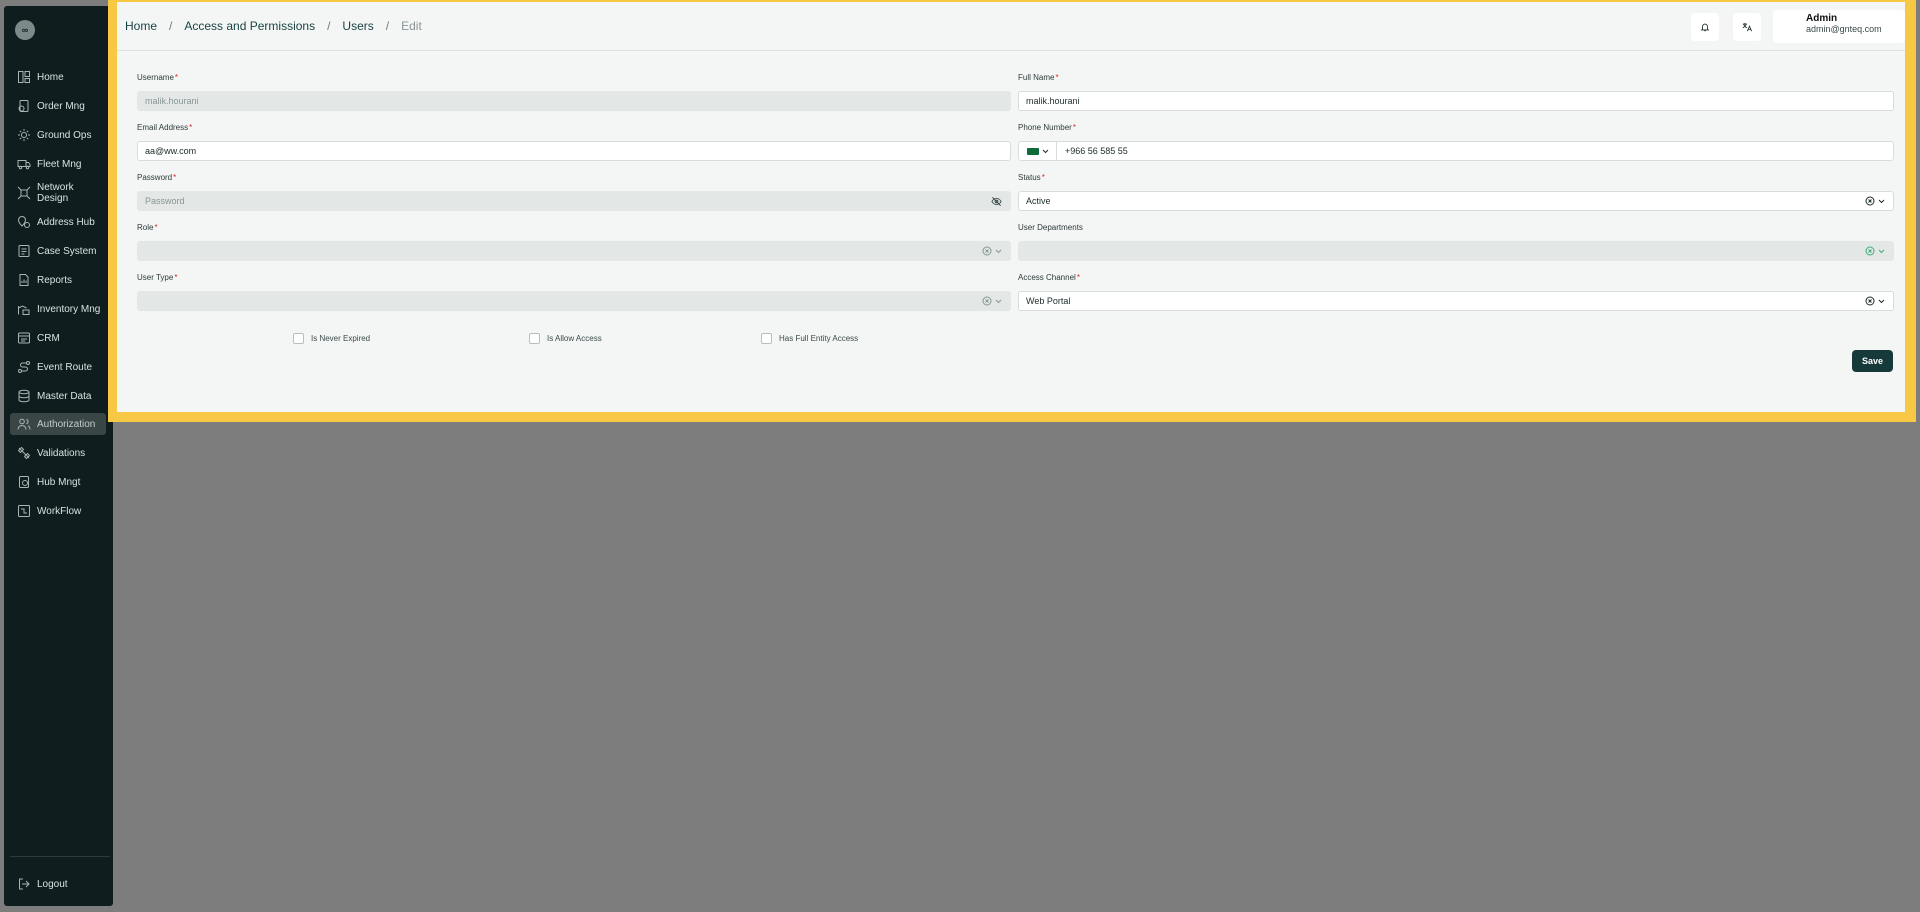 The height and width of the screenshot is (912, 1920). Describe the element at coordinates (24, 511) in the screenshot. I see `workflow-icon` at that location.